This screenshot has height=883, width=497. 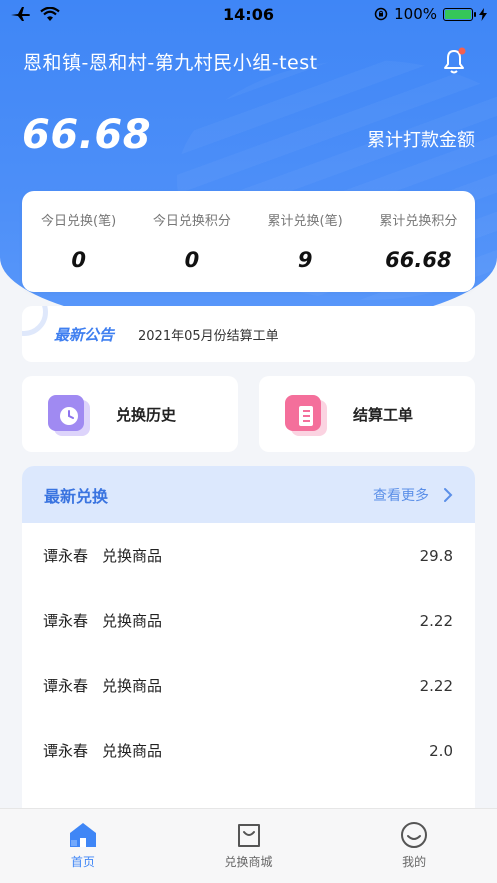 What do you see at coordinates (305, 241) in the screenshot?
I see `stat-total-count: 累计兑换(笔) 9` at bounding box center [305, 241].